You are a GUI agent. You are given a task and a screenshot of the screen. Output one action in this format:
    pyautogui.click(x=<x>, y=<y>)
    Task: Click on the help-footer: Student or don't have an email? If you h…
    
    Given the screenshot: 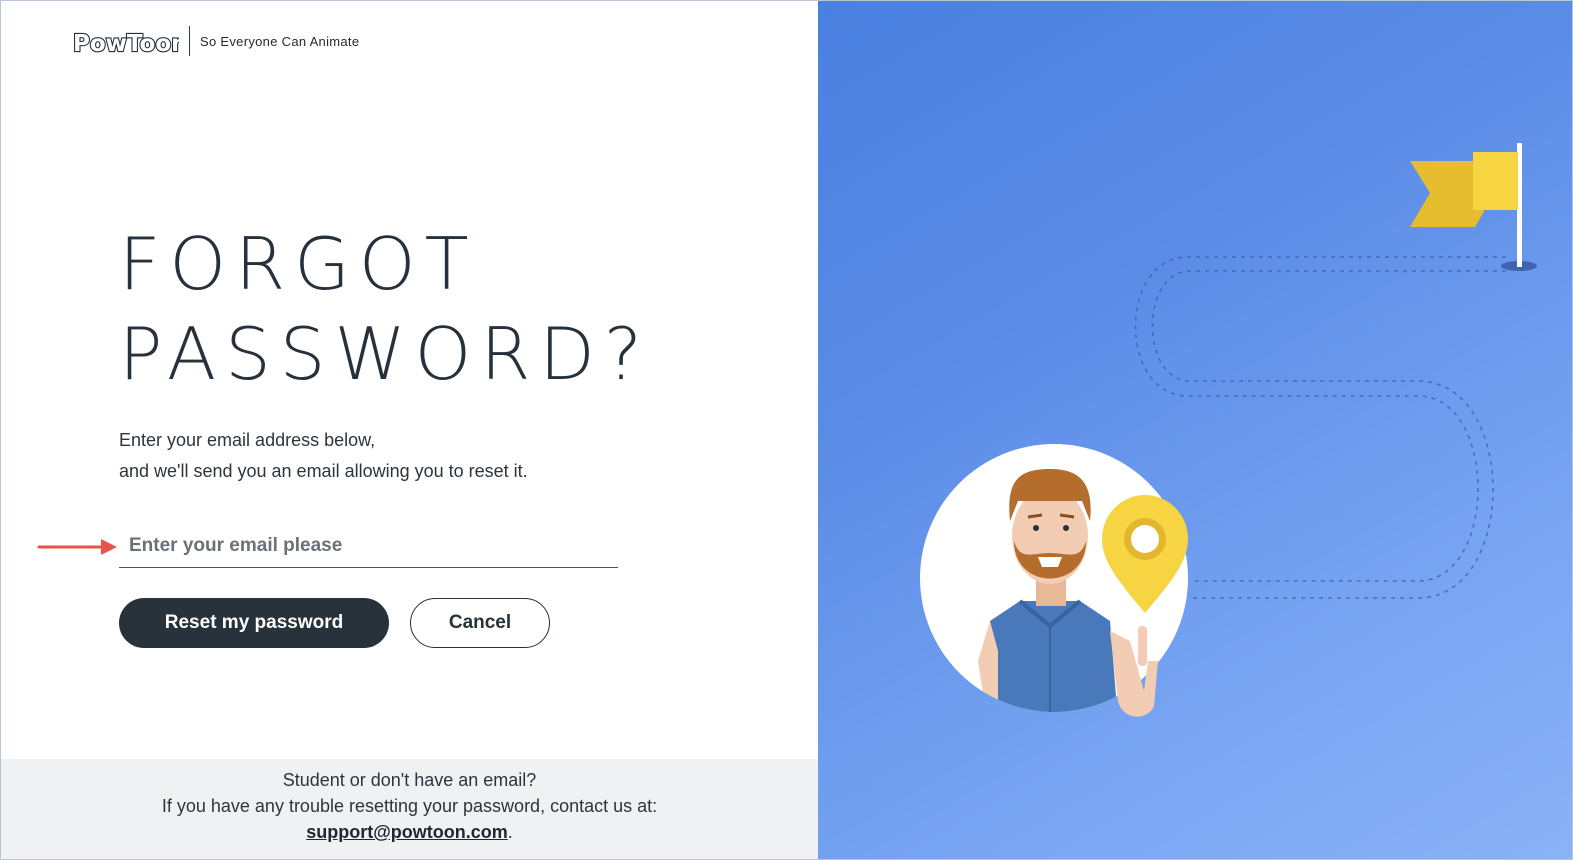 What is the action you would take?
    pyautogui.click(x=409, y=809)
    